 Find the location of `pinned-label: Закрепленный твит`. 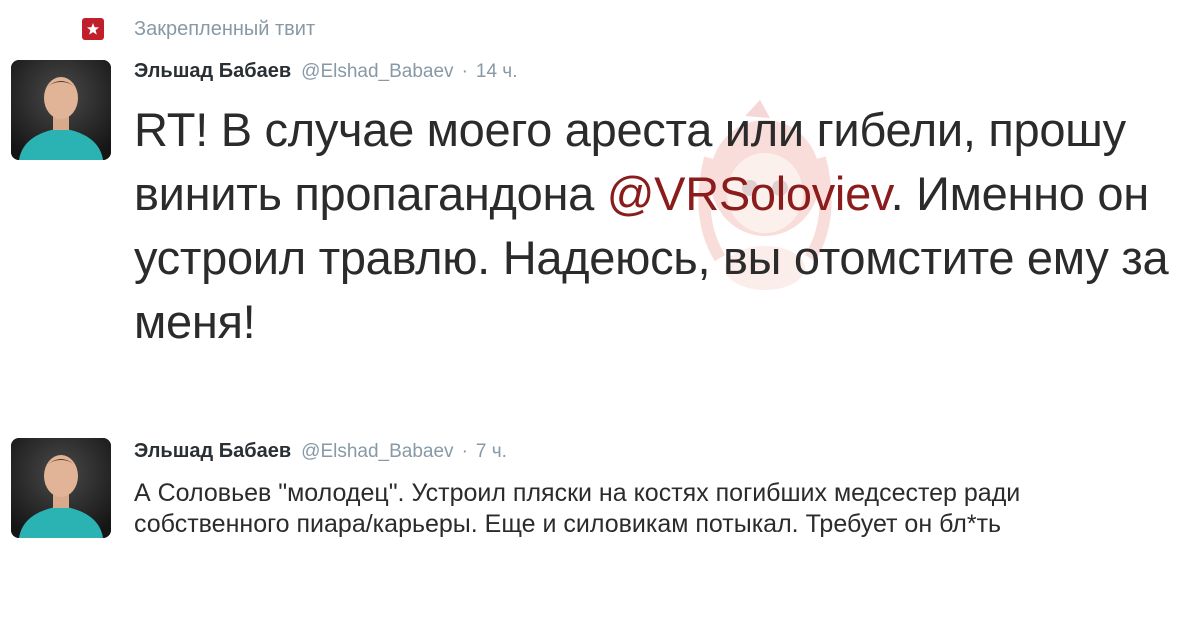

pinned-label: Закрепленный твит is located at coordinates (225, 28).